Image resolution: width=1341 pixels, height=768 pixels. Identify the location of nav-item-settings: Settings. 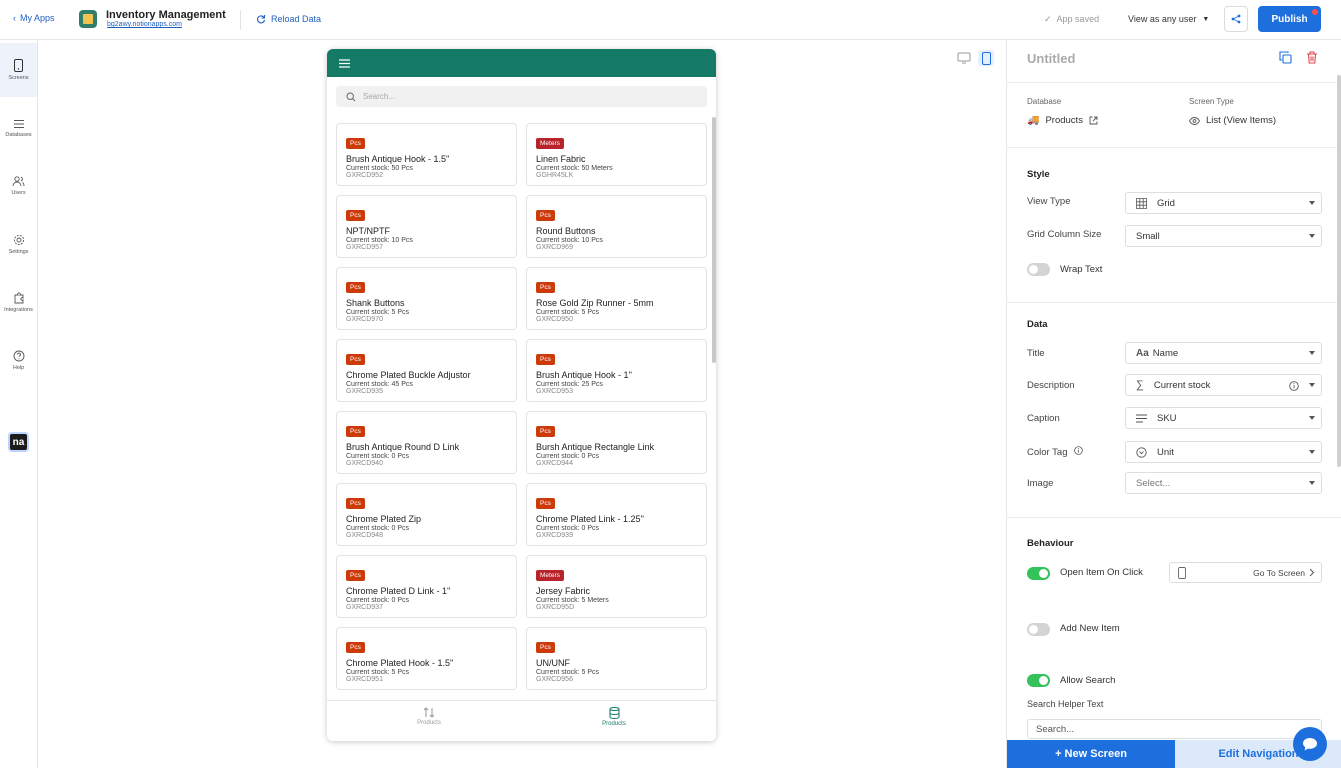
(18, 244).